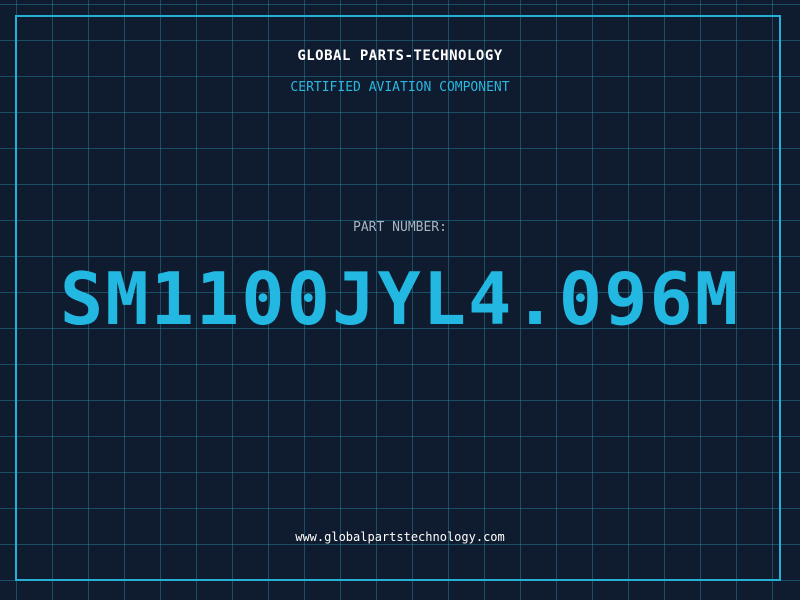  Describe the element at coordinates (400, 87) in the screenshot. I see `certification-subtitle: CERTIFIED AVIATION COMPONENT` at that location.